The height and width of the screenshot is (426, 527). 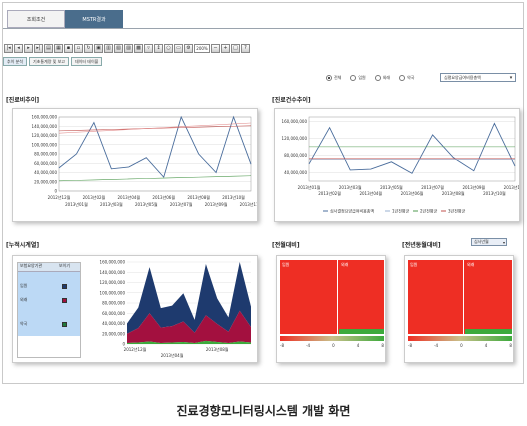 What do you see at coordinates (108, 48) in the screenshot?
I see `excel-icon: ▥` at bounding box center [108, 48].